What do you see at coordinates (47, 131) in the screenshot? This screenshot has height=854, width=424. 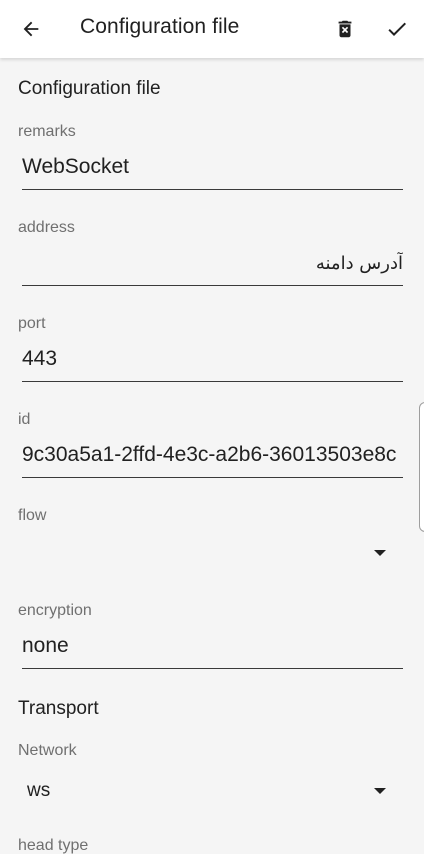 I see `remarks-label: remarks` at bounding box center [47, 131].